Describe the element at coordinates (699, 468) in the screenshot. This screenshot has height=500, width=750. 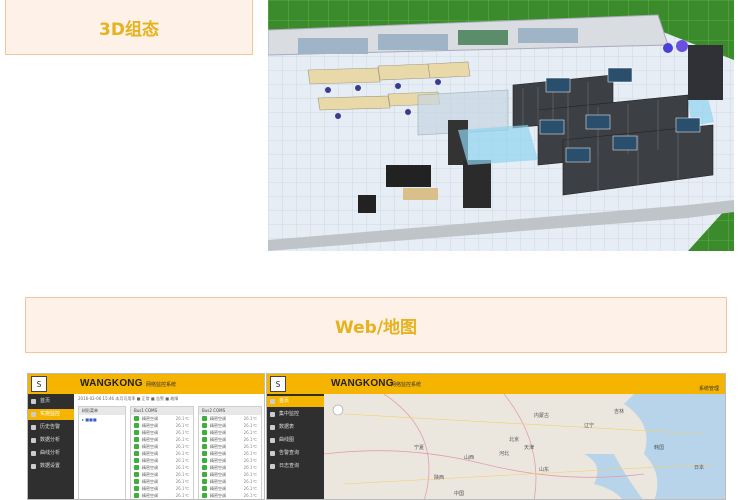
I see `map-place-label: 日本` at that location.